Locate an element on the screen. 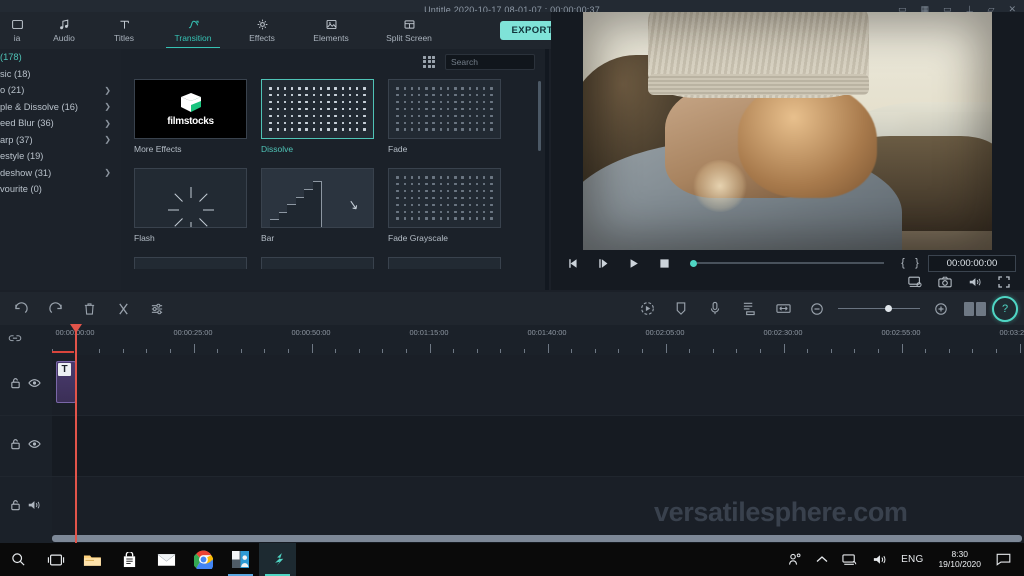  split-icon is located at coordinates (123, 308).